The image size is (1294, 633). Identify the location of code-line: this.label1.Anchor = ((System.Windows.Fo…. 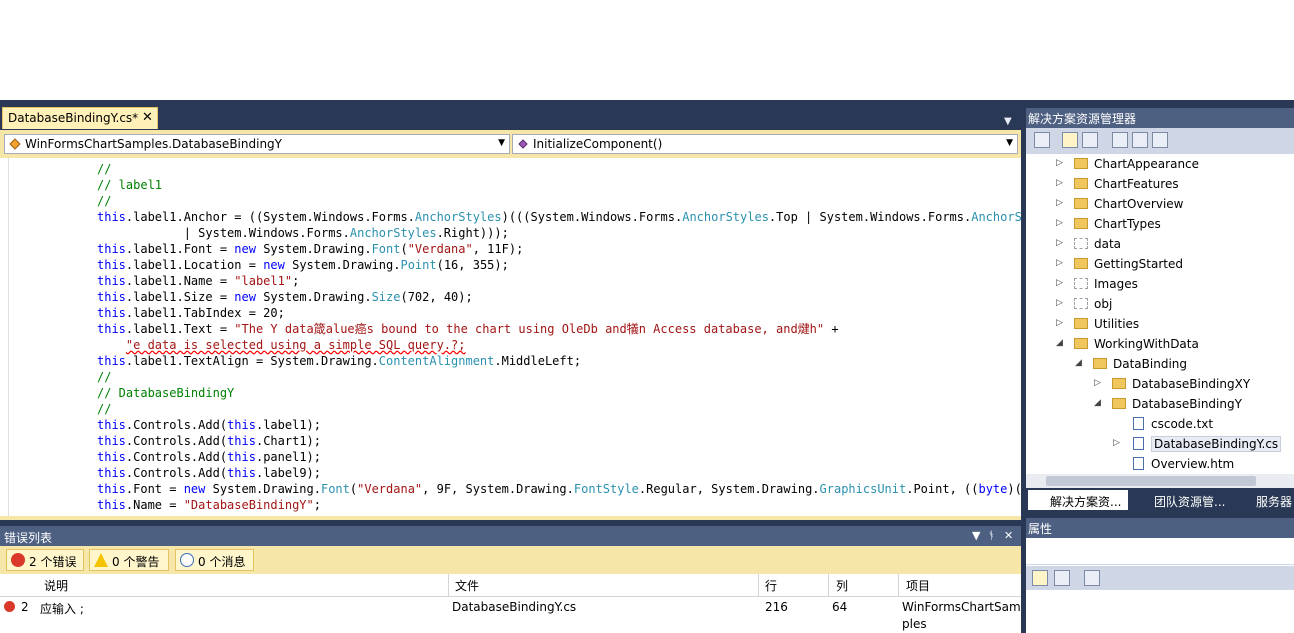
(559, 217).